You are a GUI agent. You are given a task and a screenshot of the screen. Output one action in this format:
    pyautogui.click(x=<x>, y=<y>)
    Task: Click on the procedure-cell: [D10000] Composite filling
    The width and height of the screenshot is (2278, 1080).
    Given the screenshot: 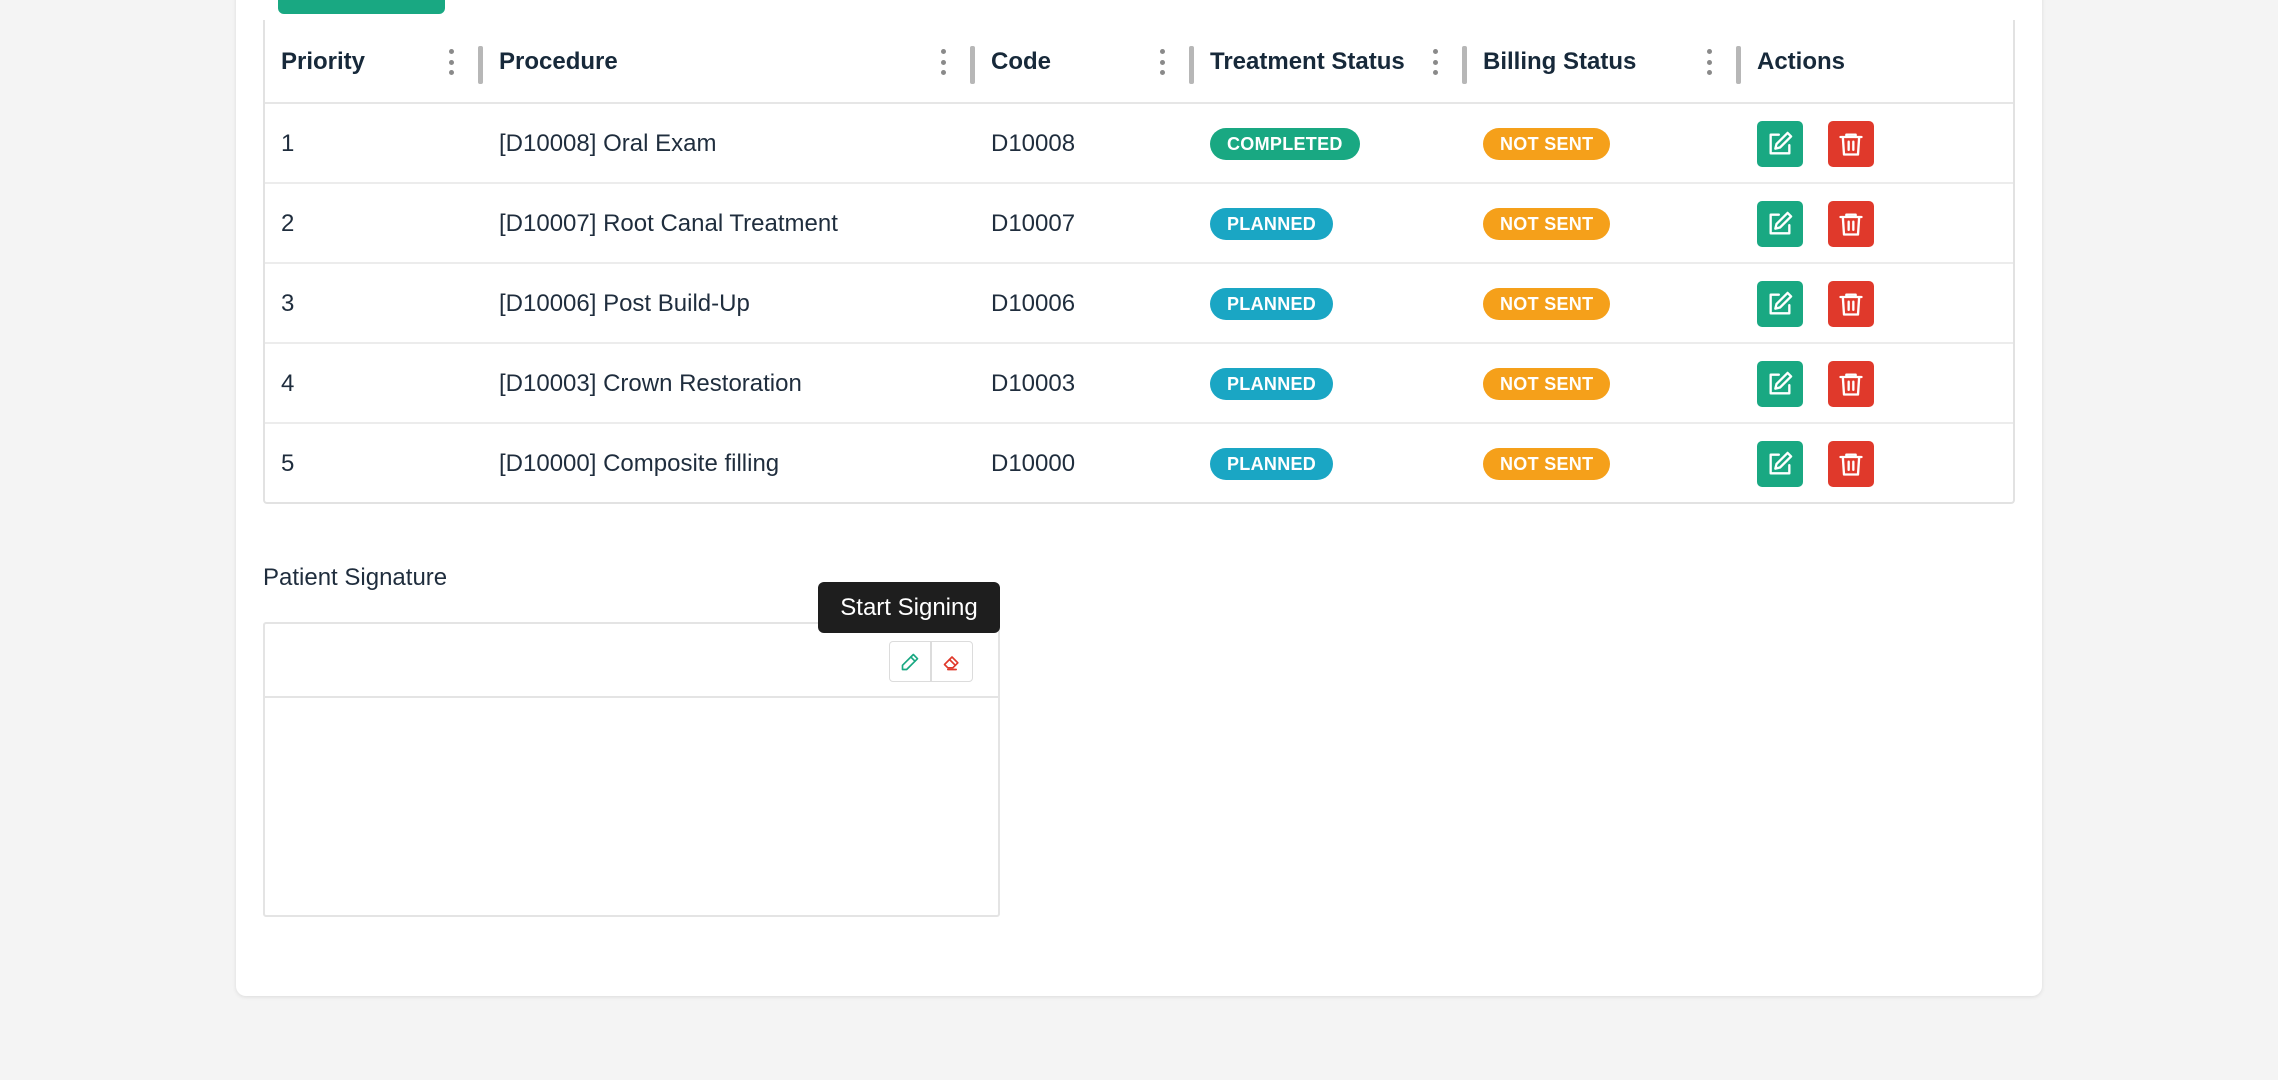 What is the action you would take?
    pyautogui.click(x=639, y=463)
    